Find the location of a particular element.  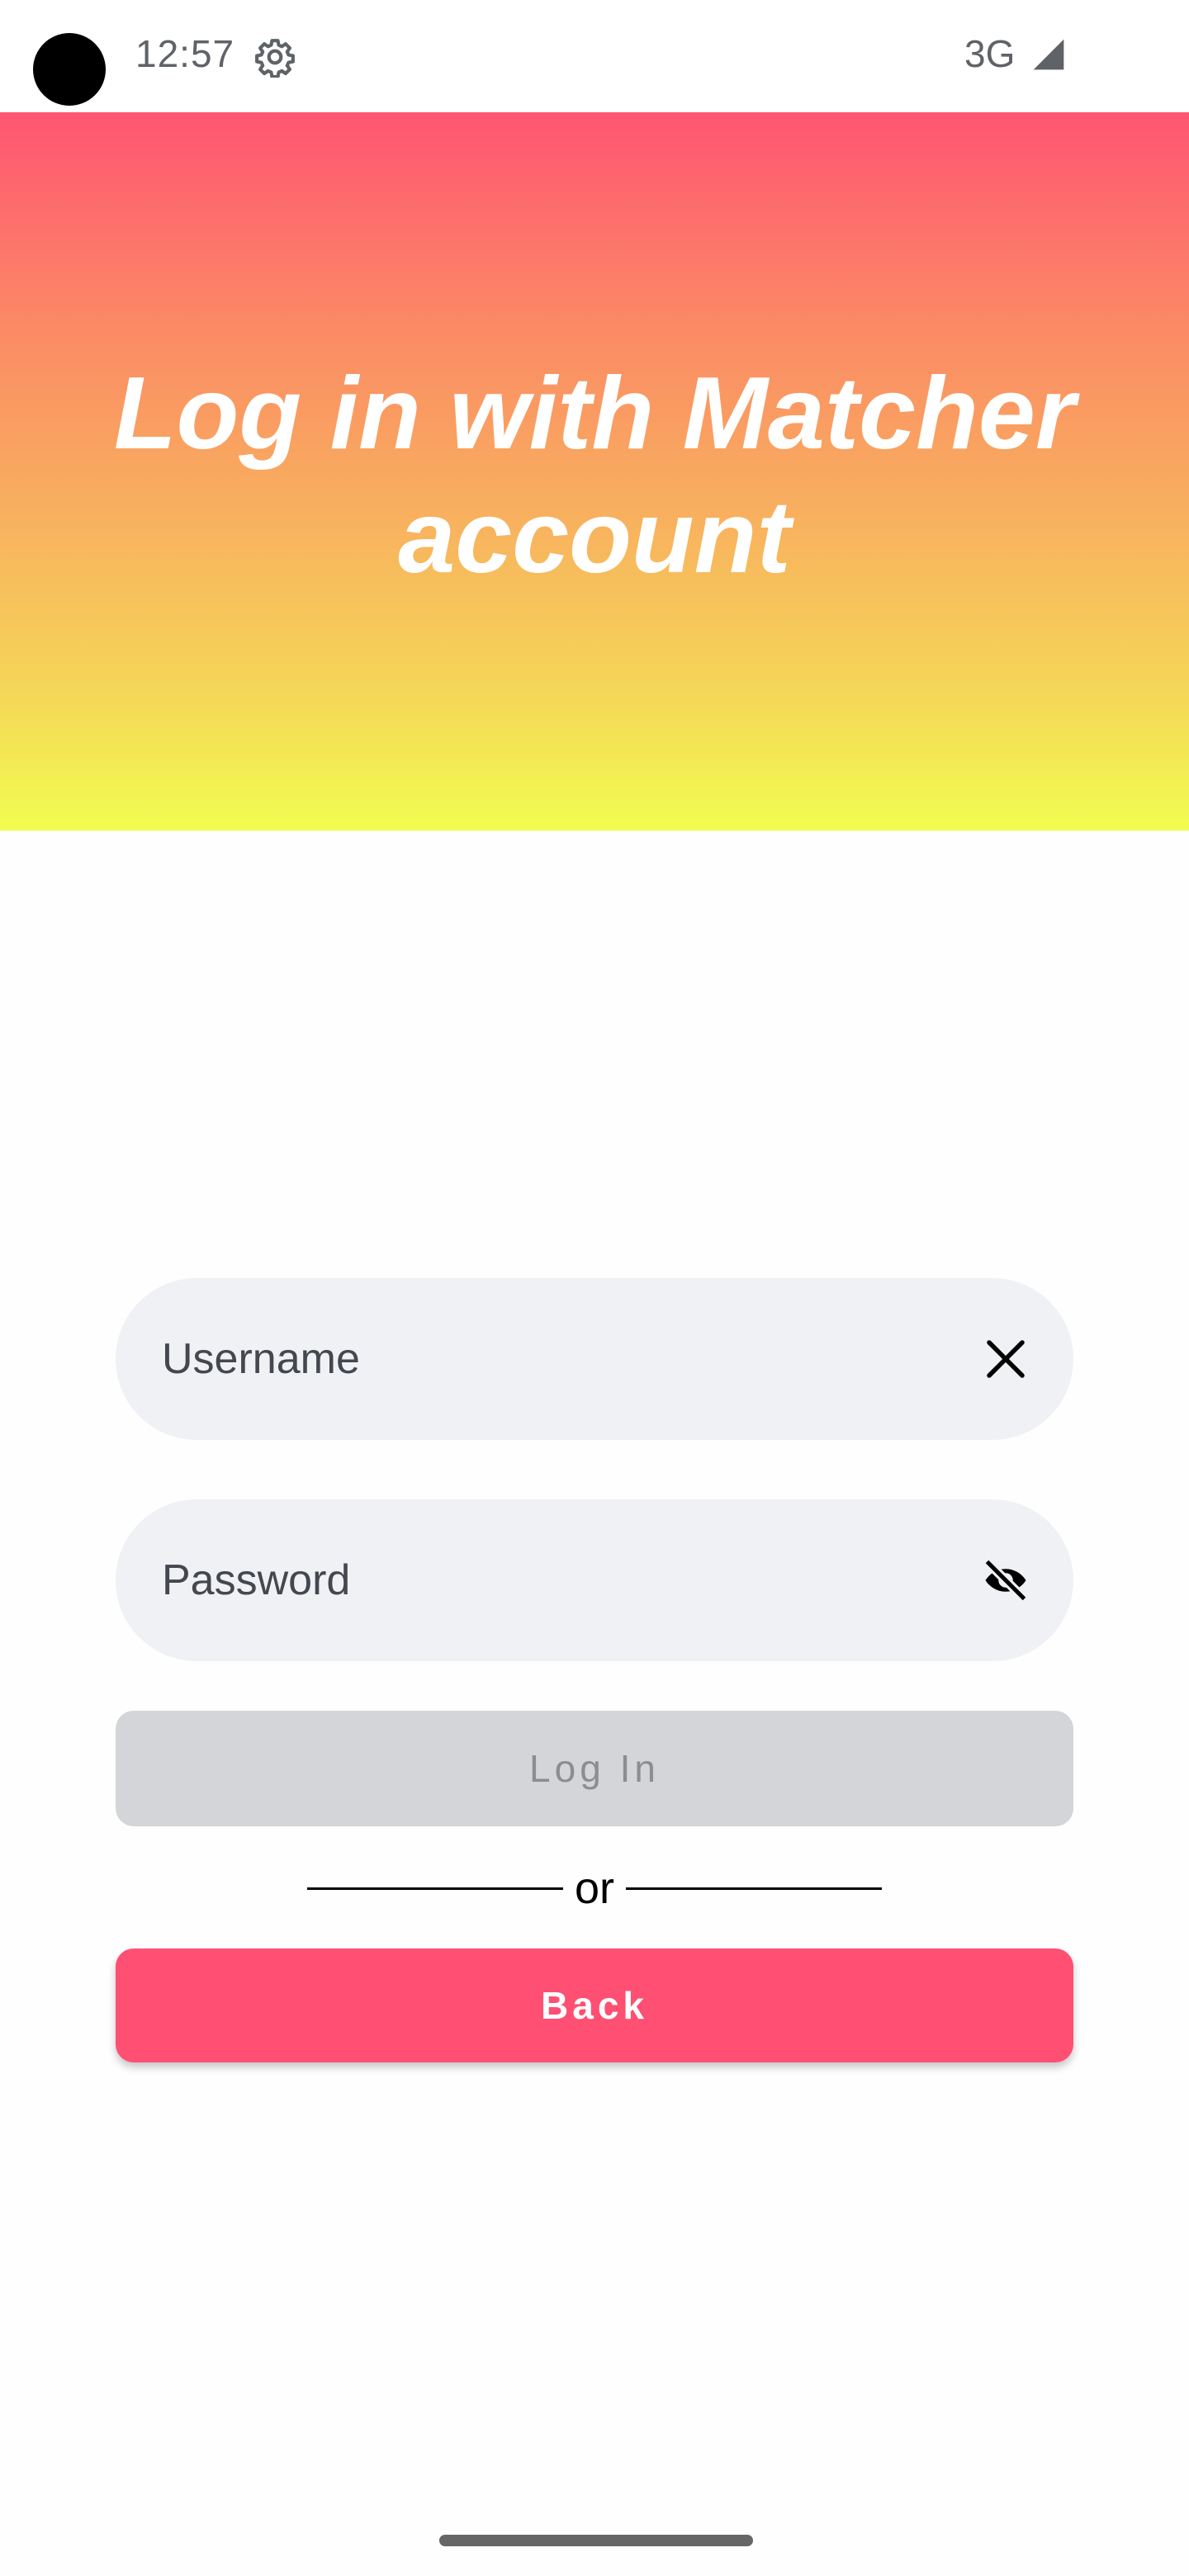

home-indicator is located at coordinates (596, 2540).